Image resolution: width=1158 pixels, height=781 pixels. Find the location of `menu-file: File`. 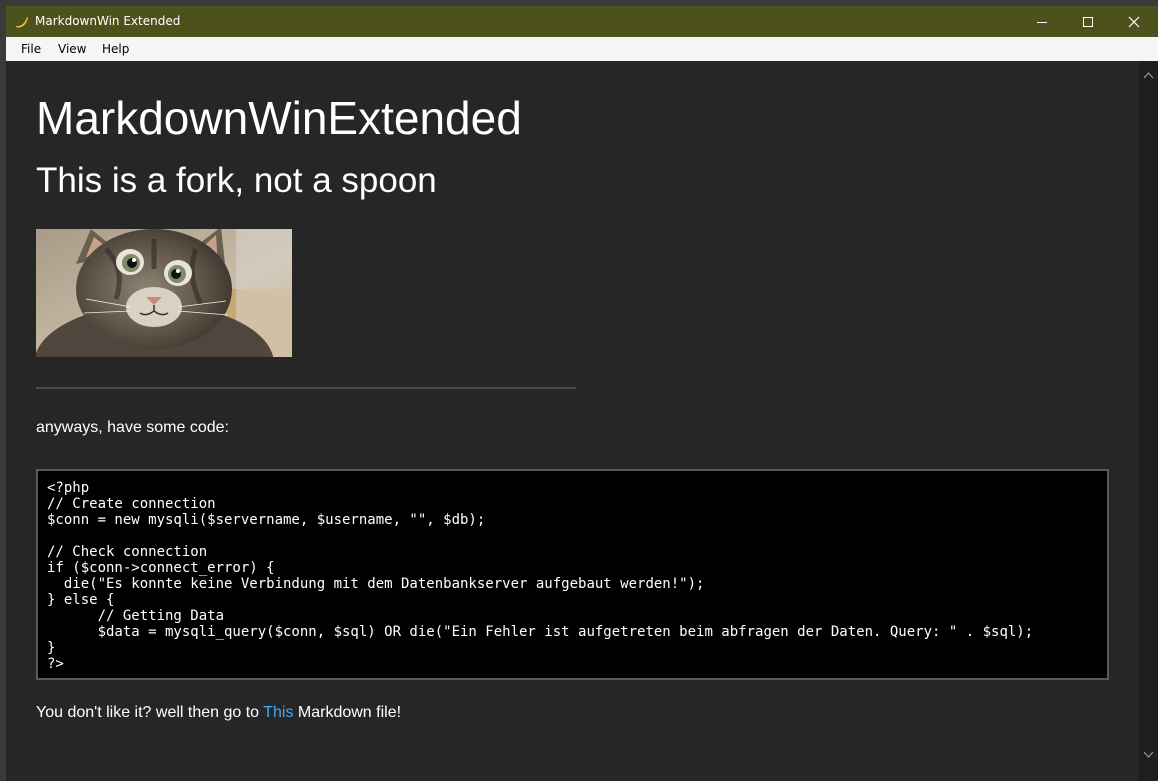

menu-file: File is located at coordinates (31, 49).